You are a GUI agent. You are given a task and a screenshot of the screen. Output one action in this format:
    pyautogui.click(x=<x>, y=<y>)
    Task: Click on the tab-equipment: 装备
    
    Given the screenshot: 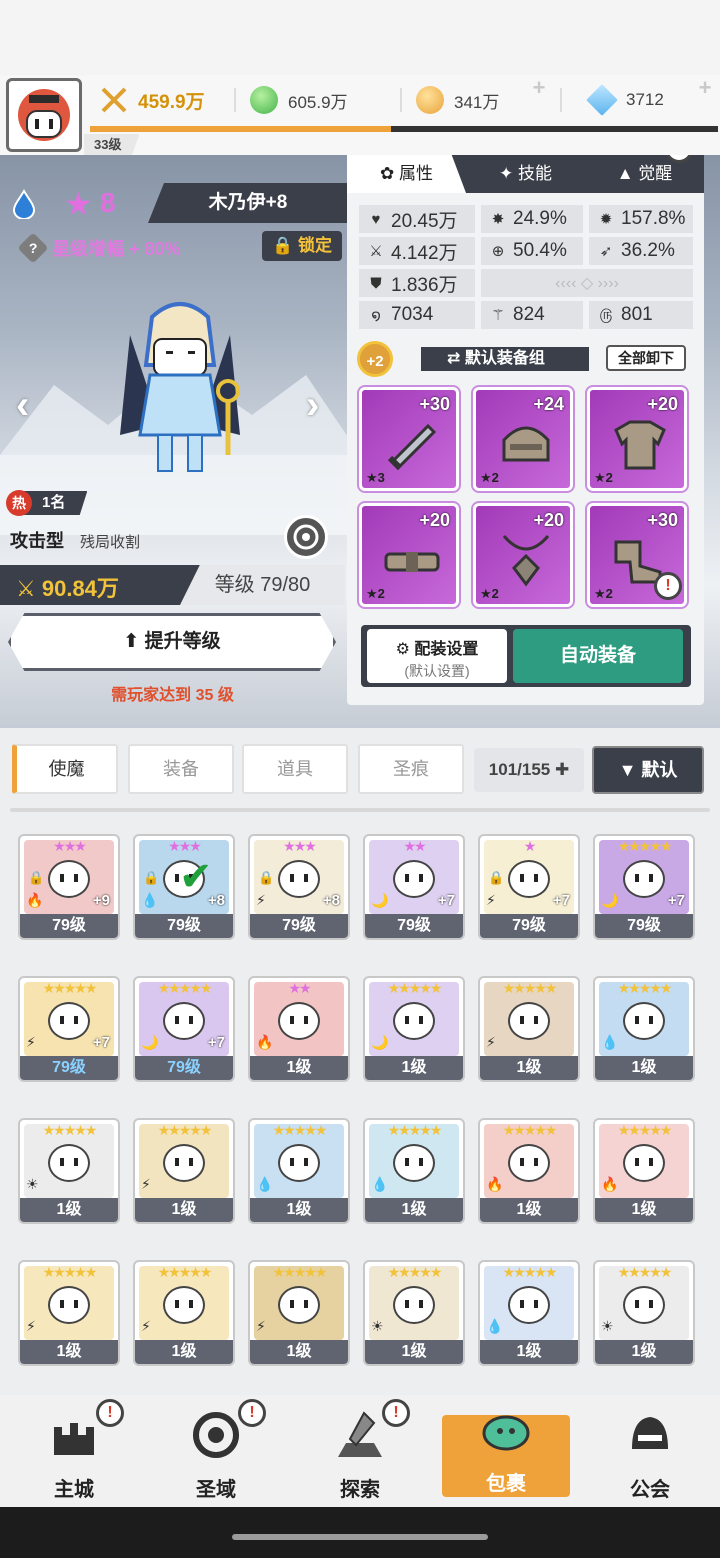 What is the action you would take?
    pyautogui.click(x=181, y=769)
    